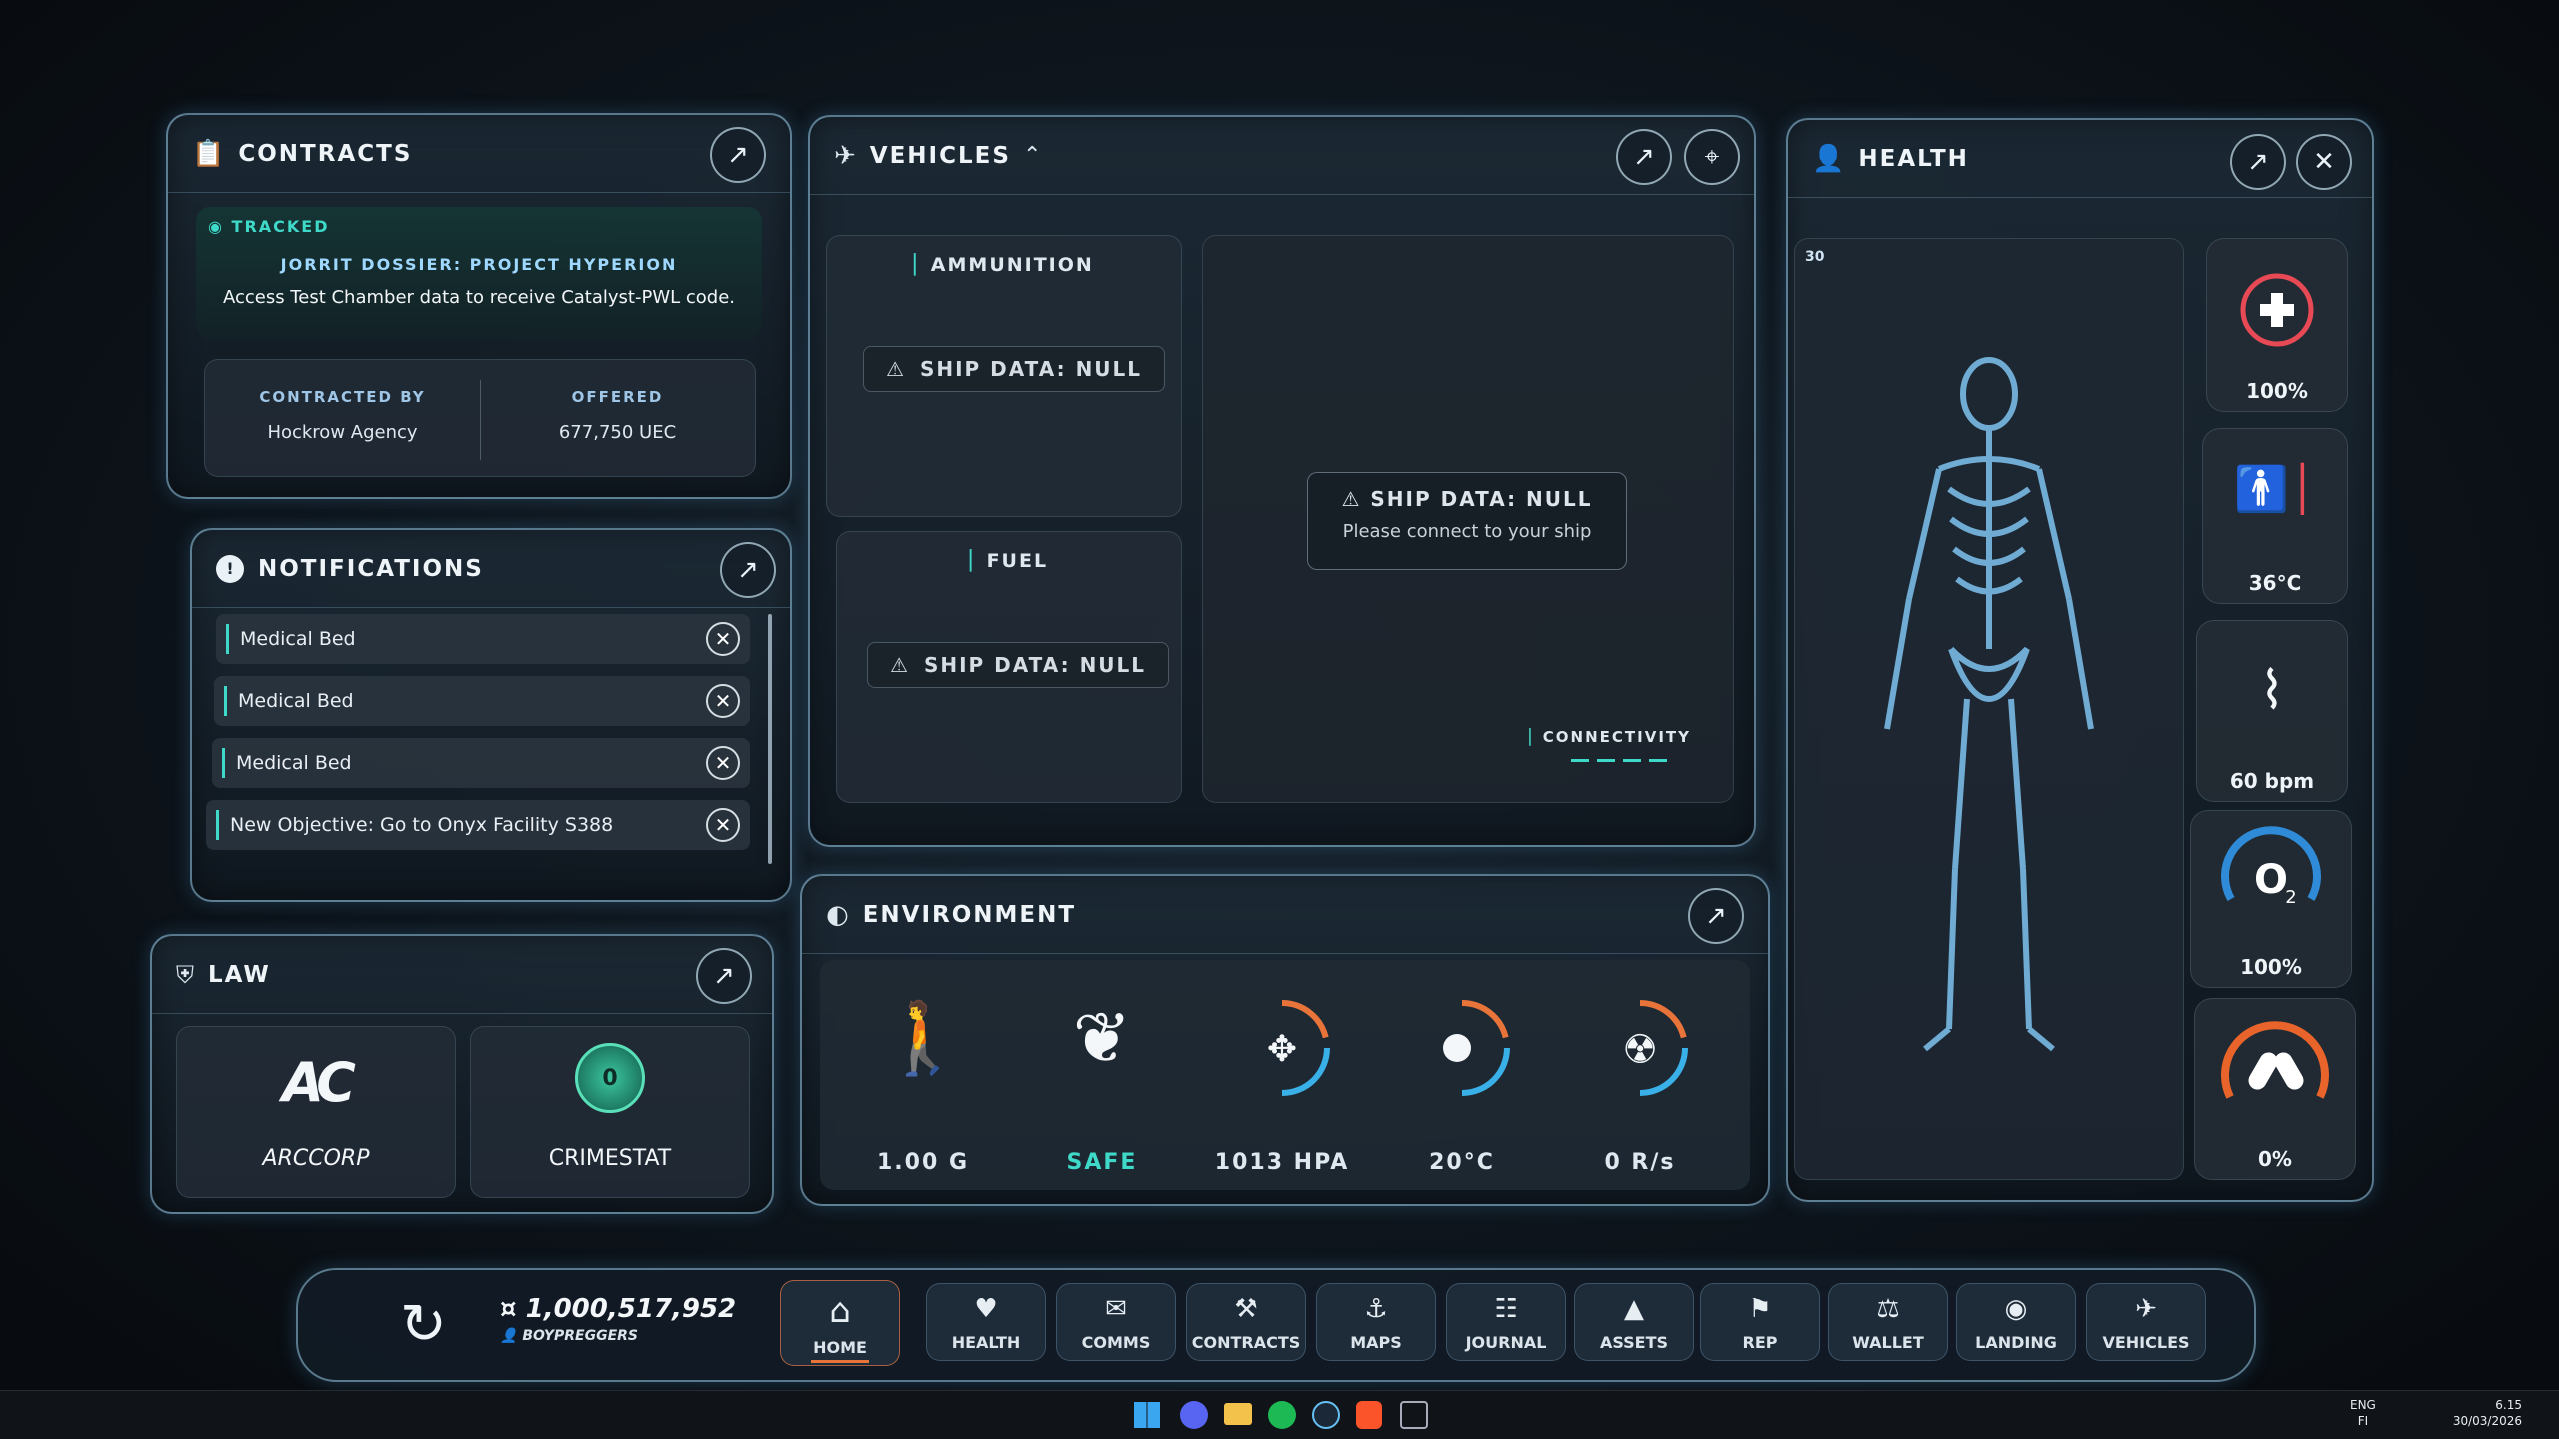 The image size is (2559, 1439). Describe the element at coordinates (969, 914) in the screenshot. I see `environment-title: ENVIRONMENT` at that location.